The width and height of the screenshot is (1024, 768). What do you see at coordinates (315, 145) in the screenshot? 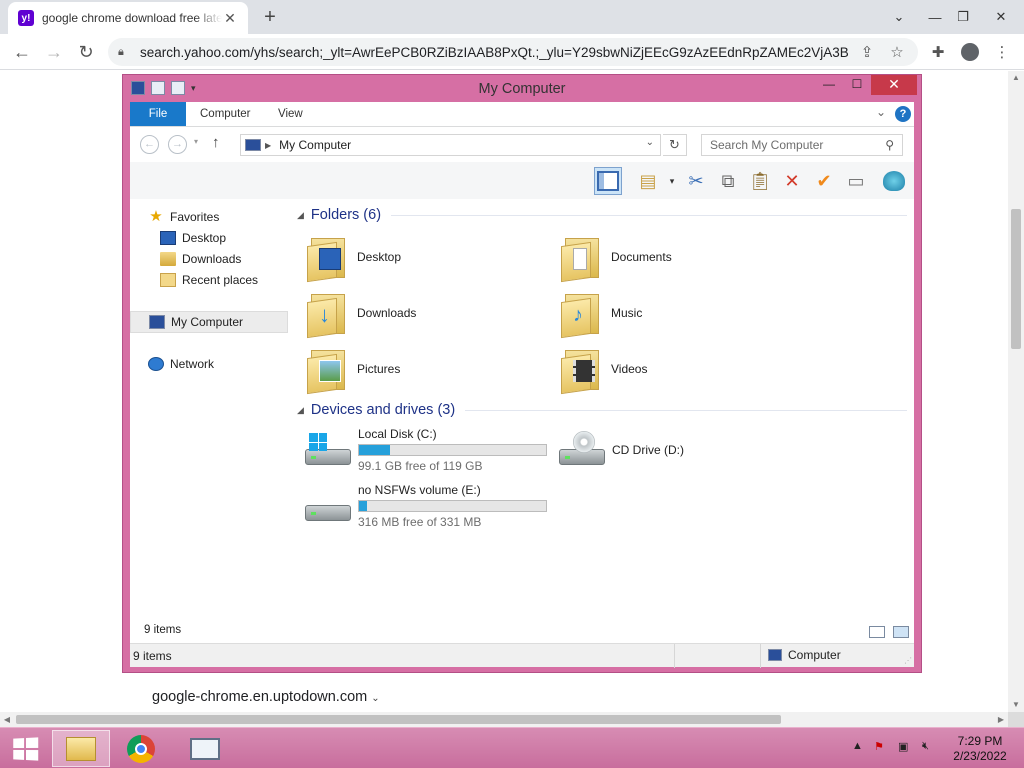
I see `address-location: My Computer` at bounding box center [315, 145].